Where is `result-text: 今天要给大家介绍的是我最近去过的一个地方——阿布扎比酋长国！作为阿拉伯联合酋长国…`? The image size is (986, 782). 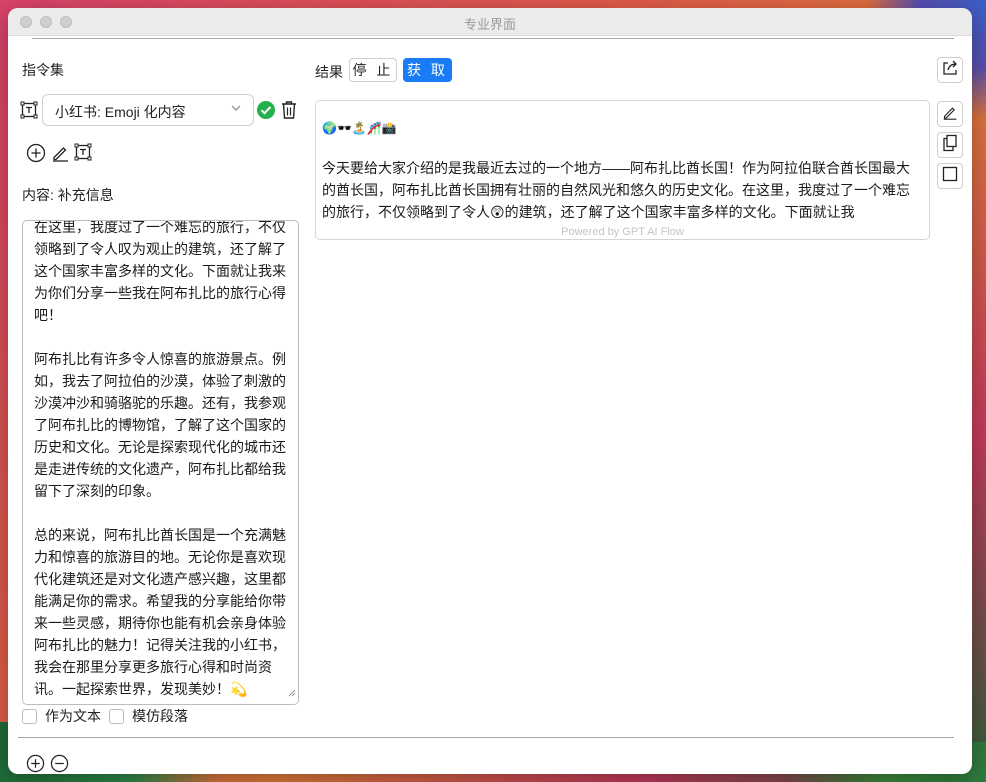
result-text: 今天要给大家介绍的是我最近去过的一个地方——阿布扎比酋长国！作为阿拉伯联合酋长国… is located at coordinates (616, 190).